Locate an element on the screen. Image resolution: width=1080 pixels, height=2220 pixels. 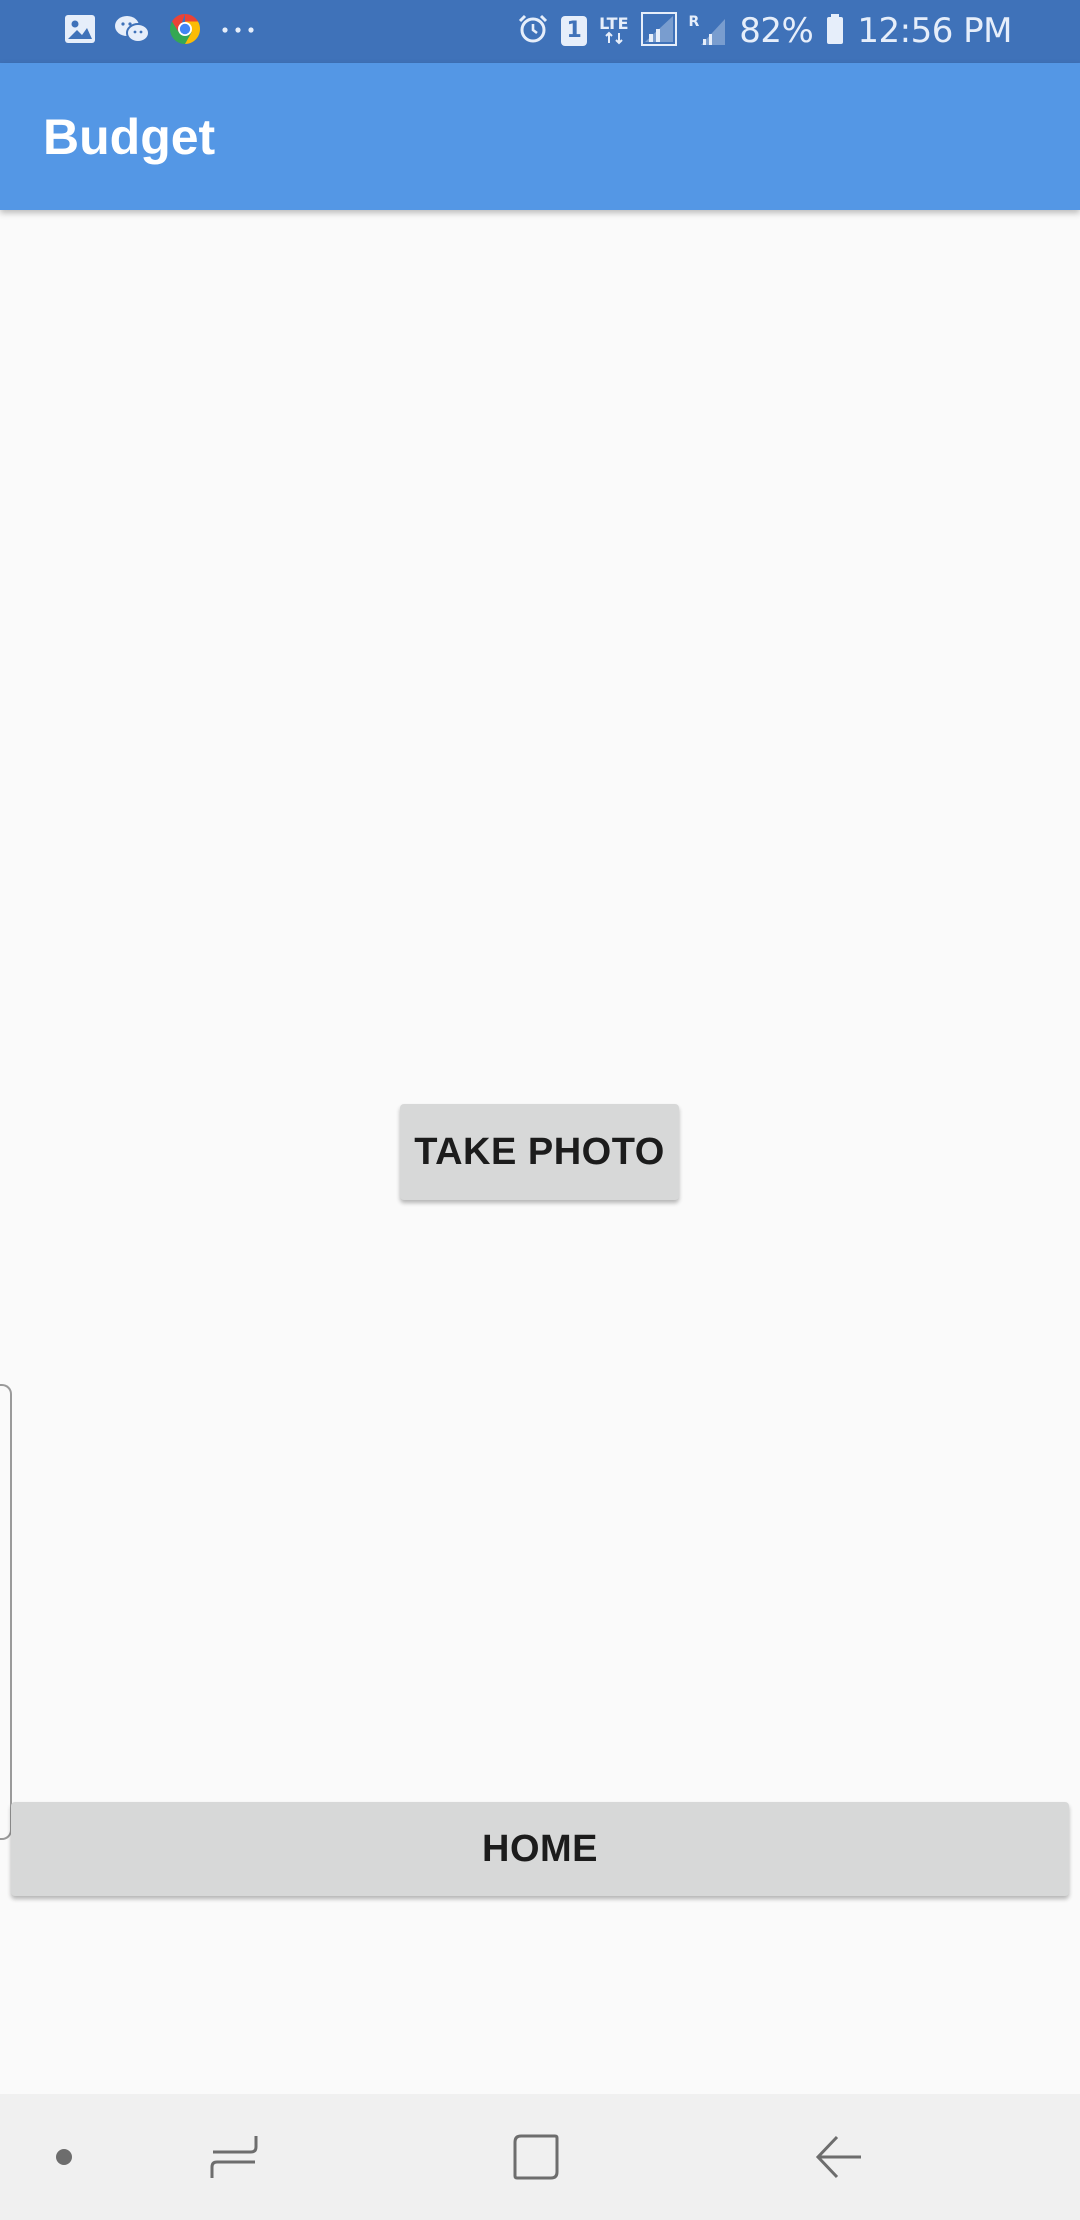
home-square-icon is located at coordinates (536, 2157).